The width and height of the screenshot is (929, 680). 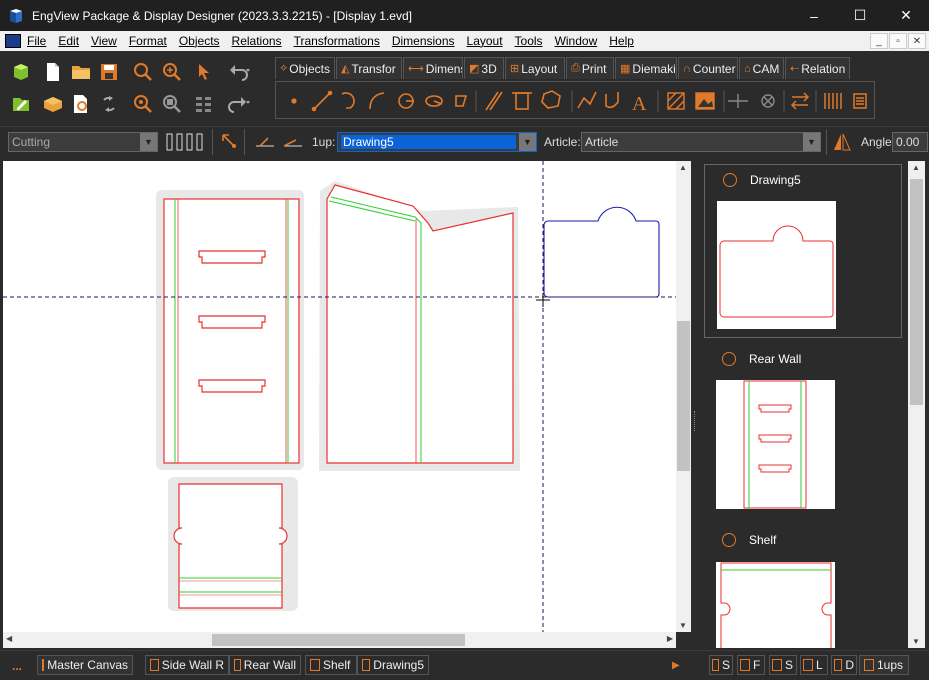 What do you see at coordinates (876, 142) in the screenshot?
I see `angle-label: Angle` at bounding box center [876, 142].